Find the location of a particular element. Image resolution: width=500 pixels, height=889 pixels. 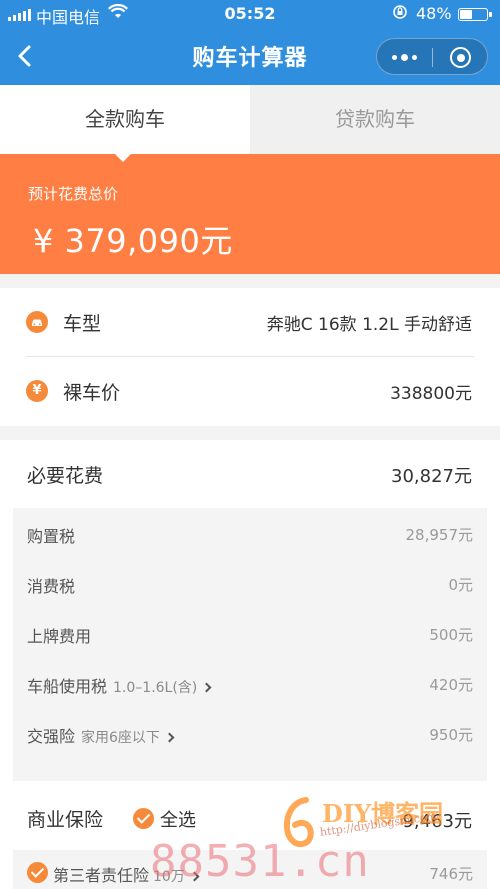

commercial-insurance-label: 商业保险 is located at coordinates (65, 820).